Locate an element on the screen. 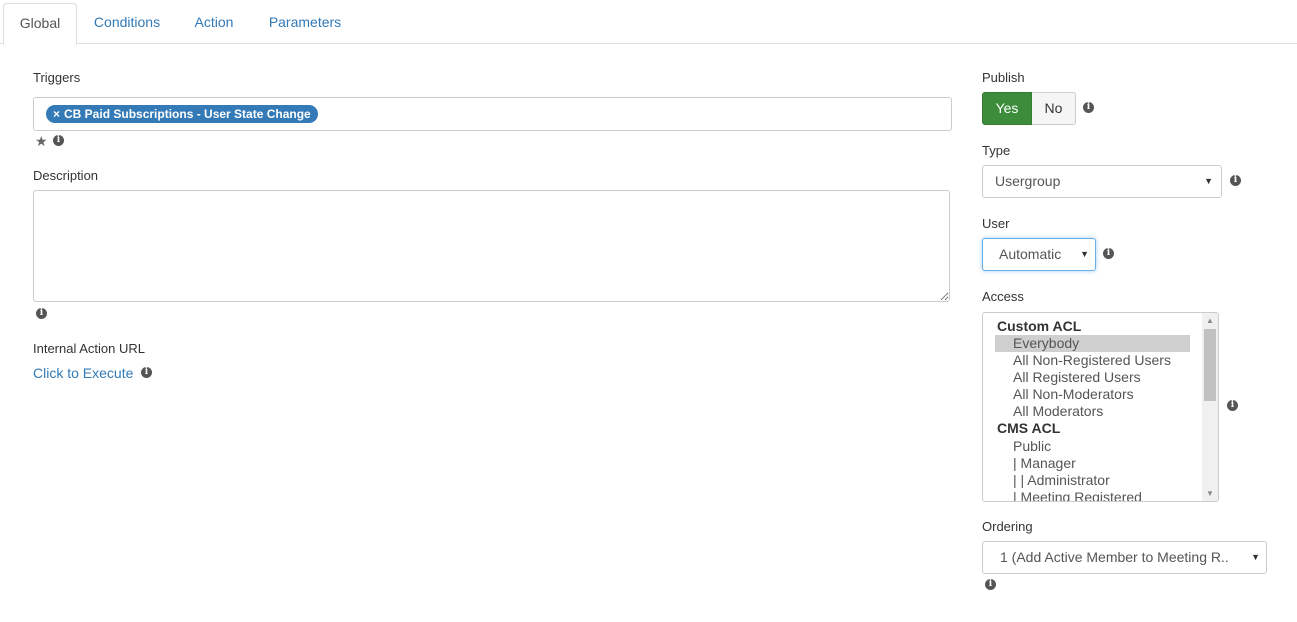 The width and height of the screenshot is (1297, 622). type-select: Usergroup ▼ is located at coordinates (1102, 181).